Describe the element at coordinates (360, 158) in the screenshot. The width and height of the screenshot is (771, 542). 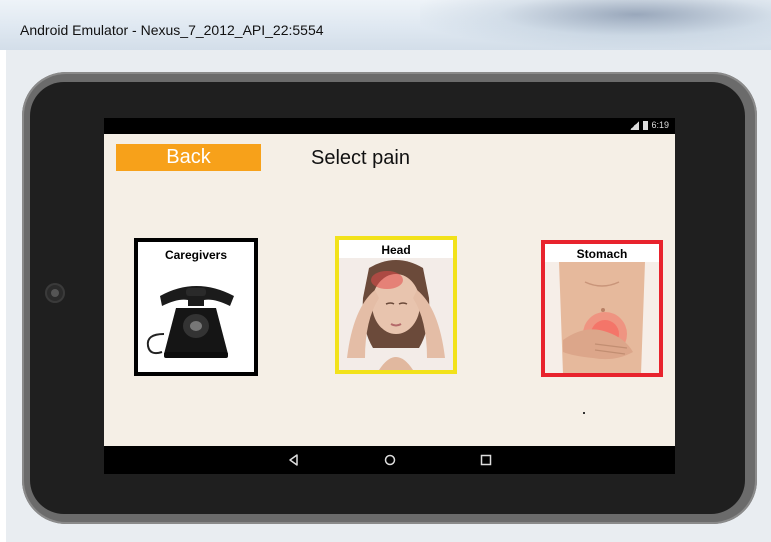
I see `page-title: Select pain` at that location.